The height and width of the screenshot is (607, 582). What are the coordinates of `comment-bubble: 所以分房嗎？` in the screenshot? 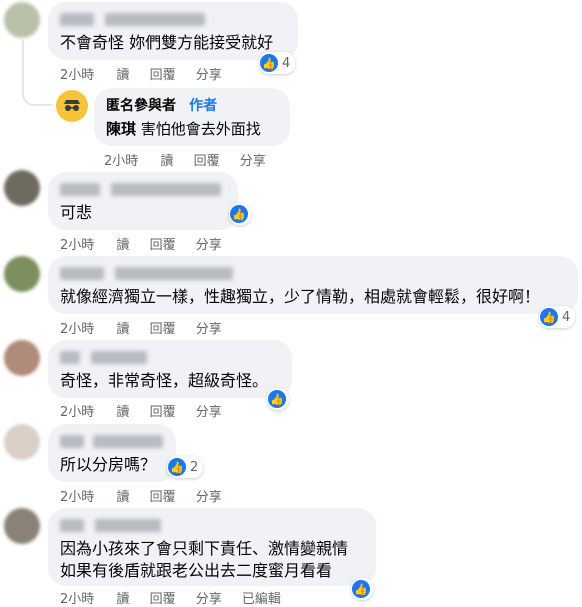 It's located at (112, 453).